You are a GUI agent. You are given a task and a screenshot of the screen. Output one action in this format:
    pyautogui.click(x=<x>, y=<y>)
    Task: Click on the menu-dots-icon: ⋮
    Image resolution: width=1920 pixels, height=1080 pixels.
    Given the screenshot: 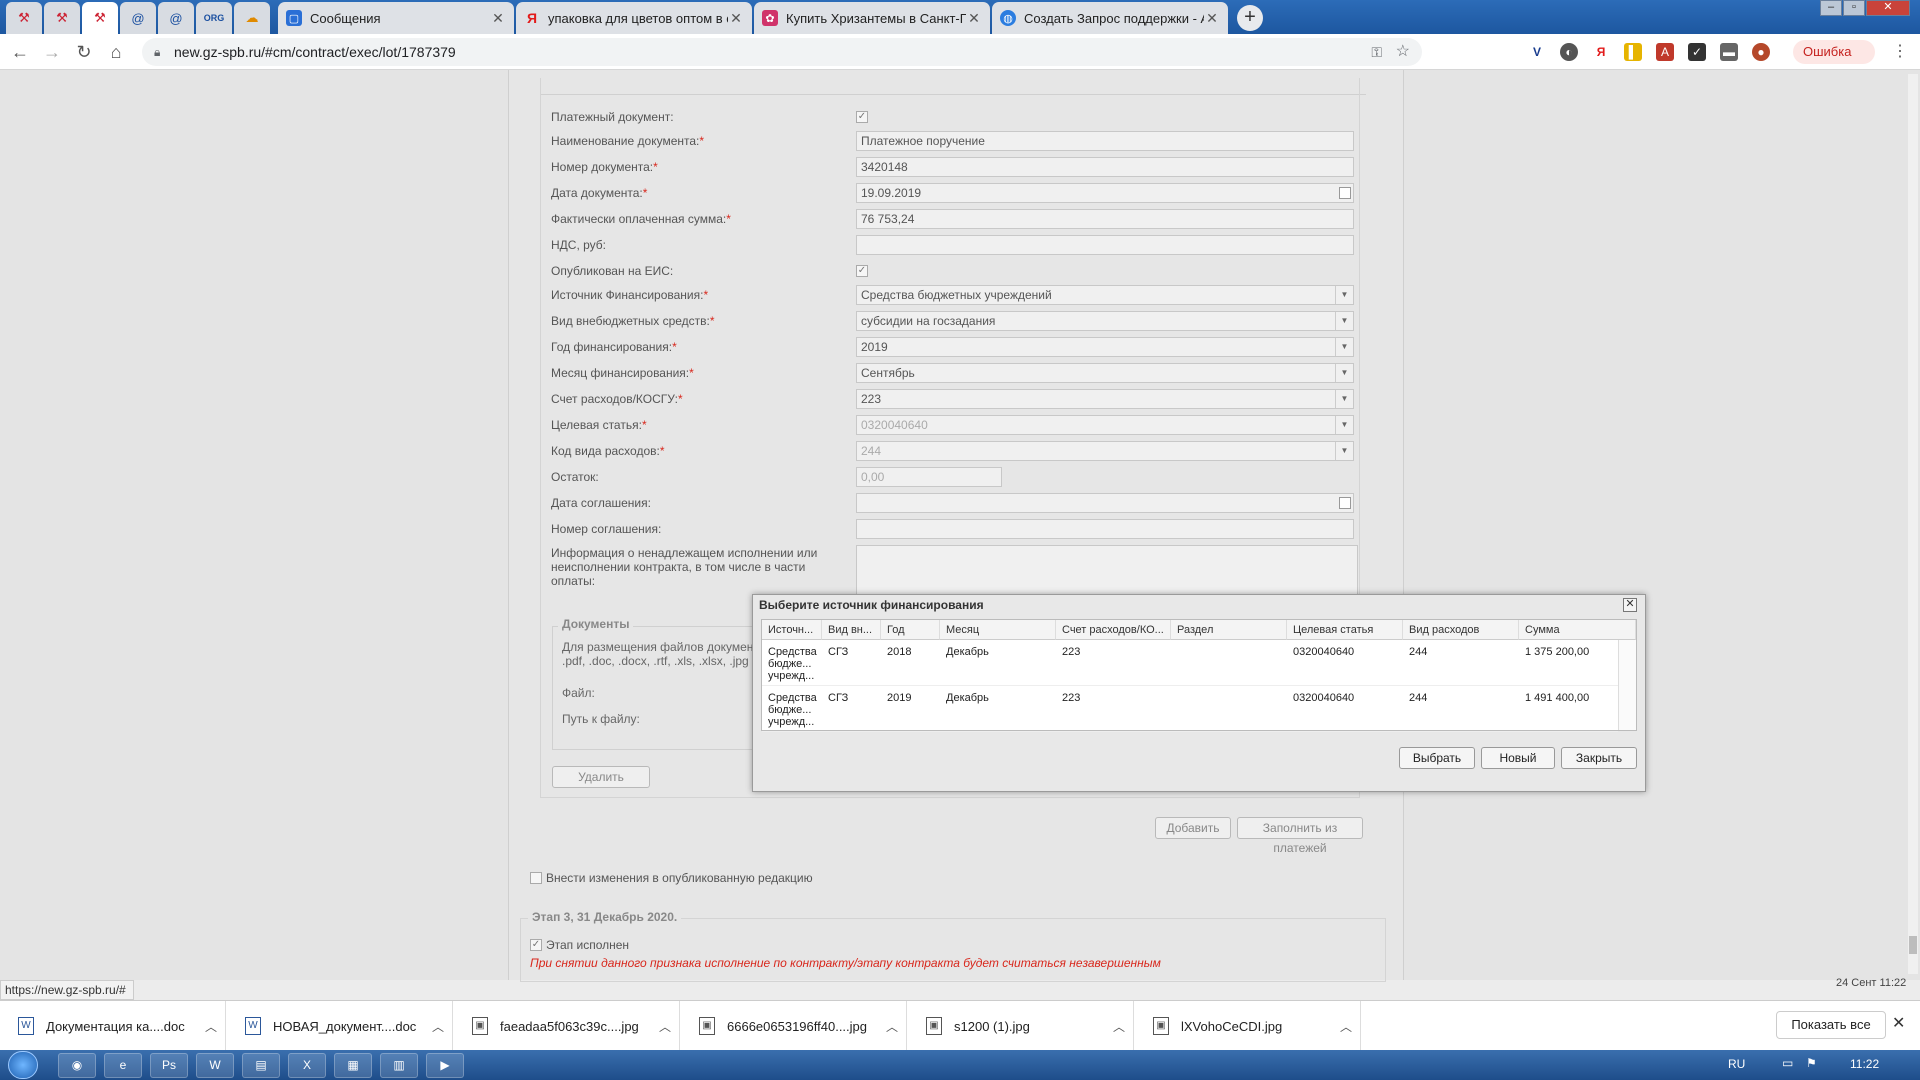 What is the action you would take?
    pyautogui.click(x=1900, y=52)
    